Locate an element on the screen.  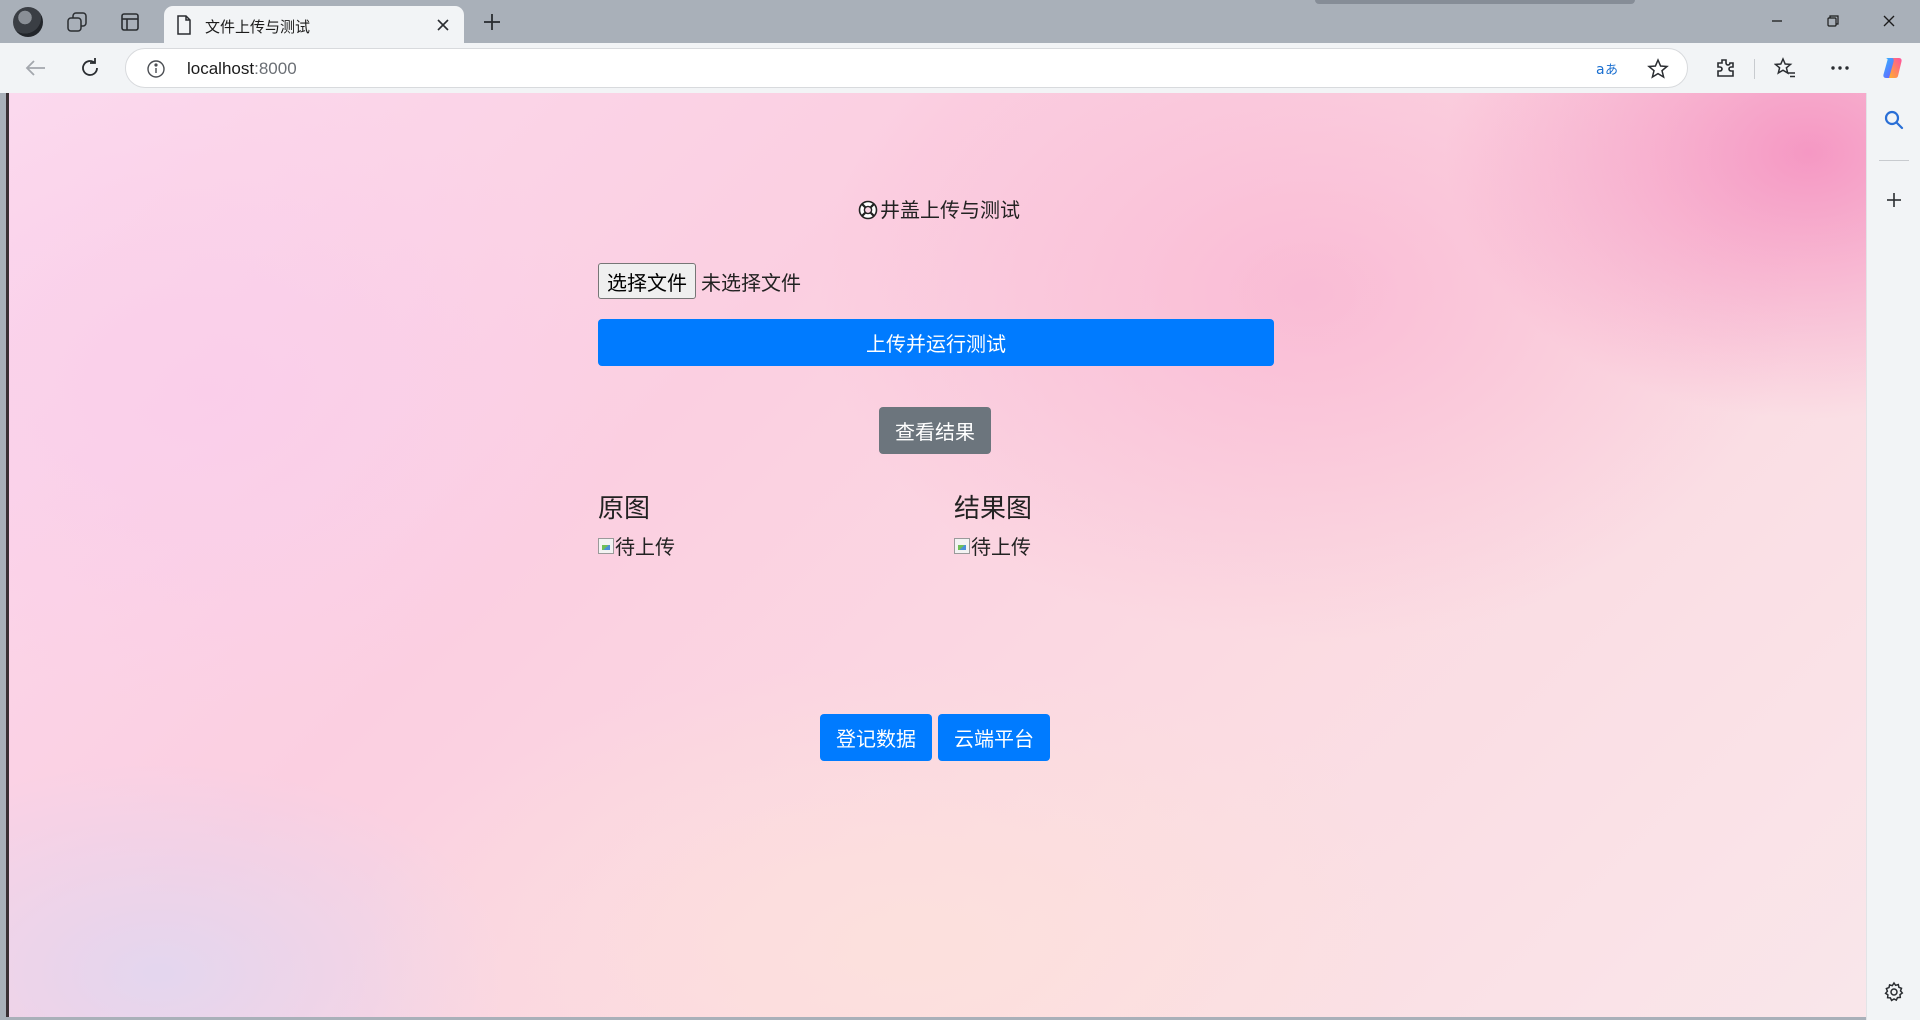
original-image-panel: 原图 待上传 is located at coordinates (636, 526).